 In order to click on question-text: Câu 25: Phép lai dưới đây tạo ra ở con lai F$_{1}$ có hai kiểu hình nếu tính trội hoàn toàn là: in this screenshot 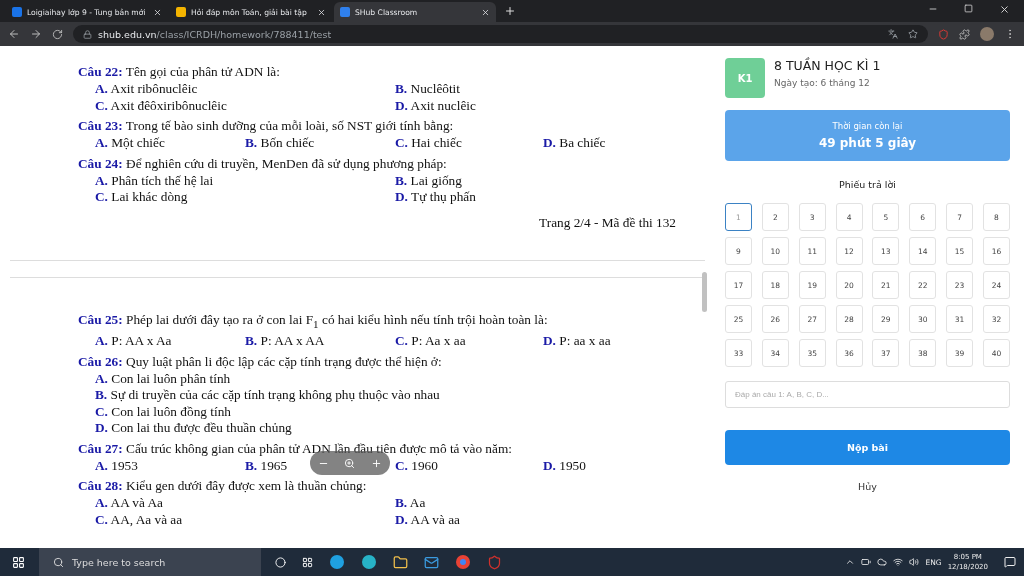, I will do `click(313, 321)`.